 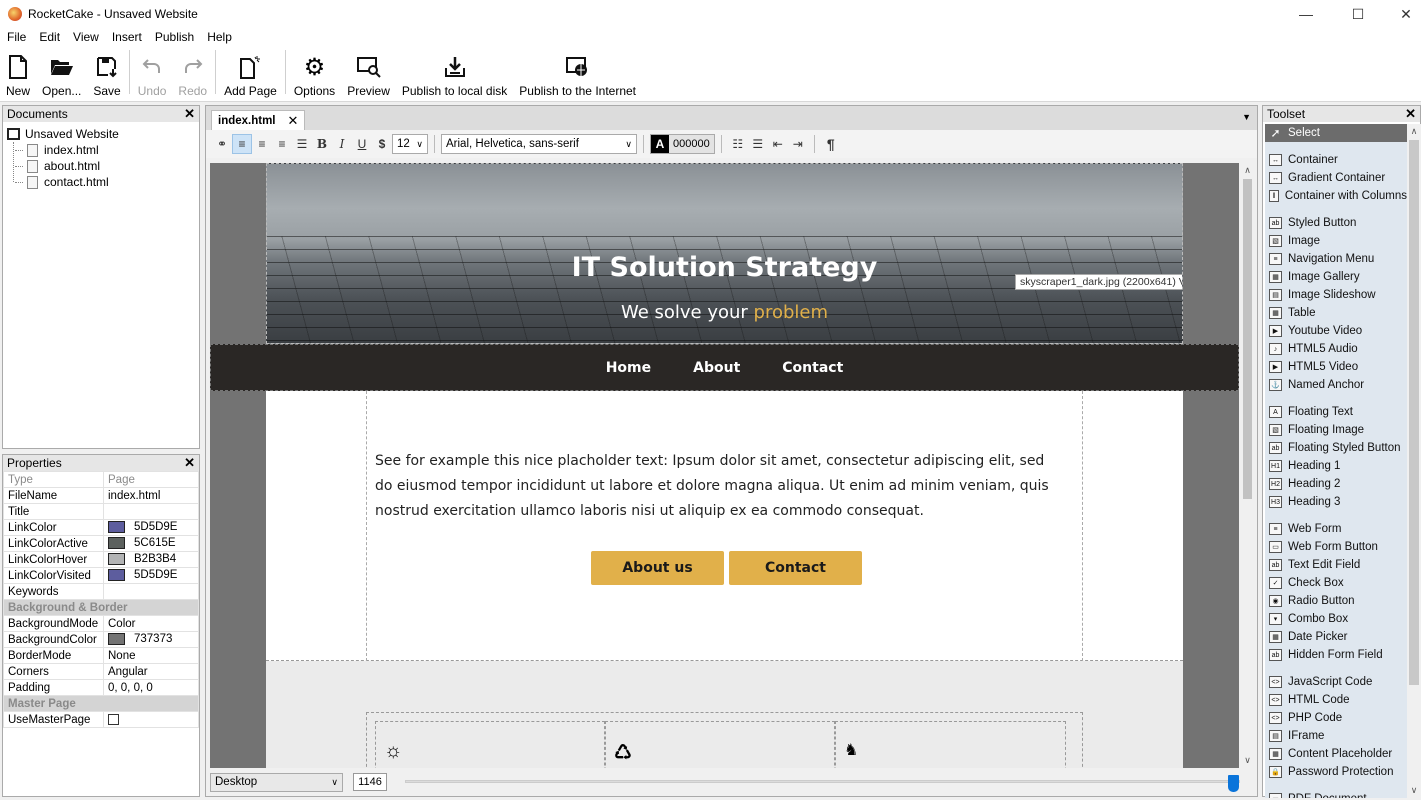 What do you see at coordinates (1336, 367) in the screenshot?
I see `toolset-item-html5-video: ▶ HTML5 Video` at bounding box center [1336, 367].